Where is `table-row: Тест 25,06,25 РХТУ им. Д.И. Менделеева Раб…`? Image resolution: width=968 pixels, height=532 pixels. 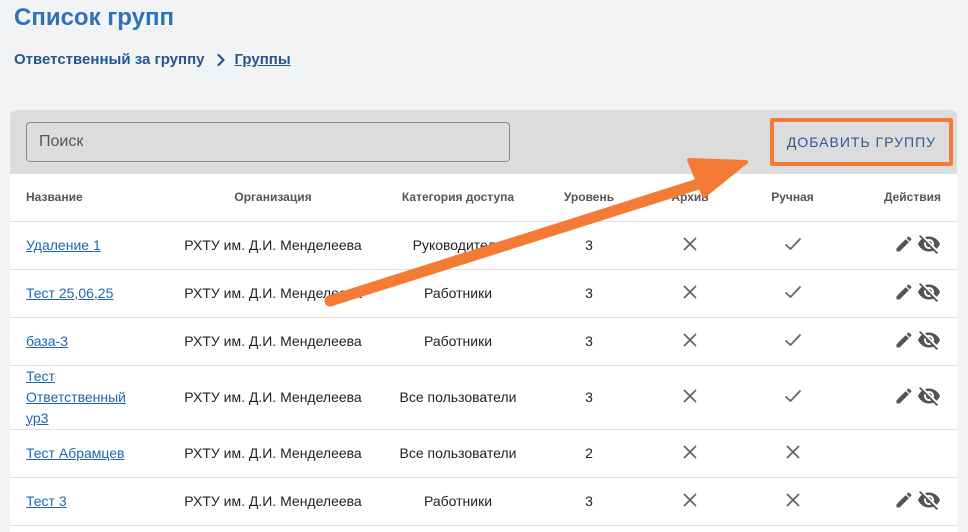 table-row: Тест 25,06,25 РХТУ им. Д.И. Менделеева Раб… is located at coordinates (483, 293).